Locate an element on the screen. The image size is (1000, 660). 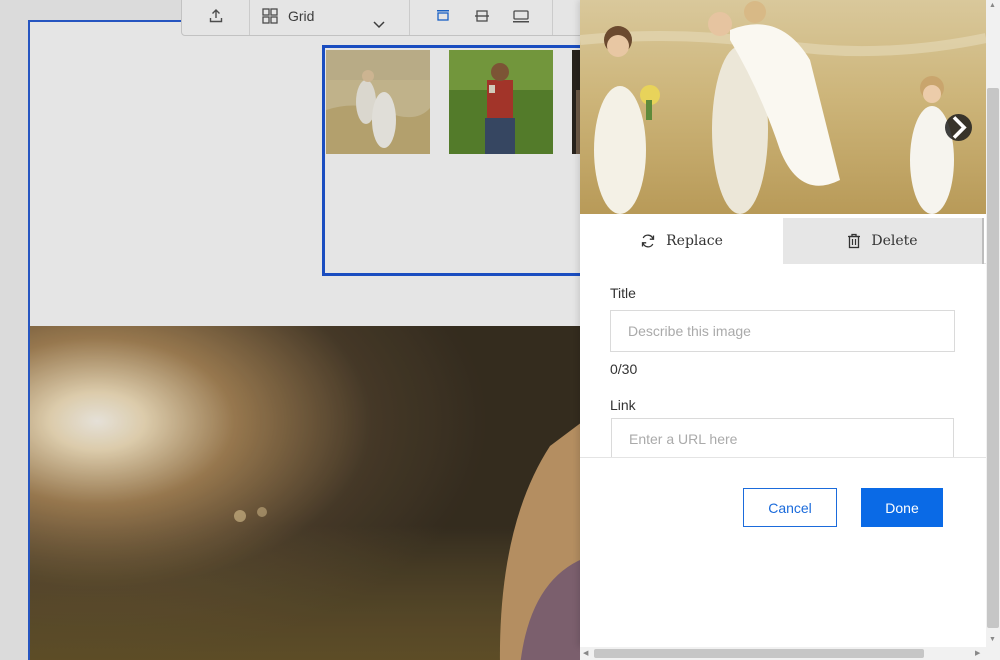
layout-label: Grid is located at coordinates (301, 16).